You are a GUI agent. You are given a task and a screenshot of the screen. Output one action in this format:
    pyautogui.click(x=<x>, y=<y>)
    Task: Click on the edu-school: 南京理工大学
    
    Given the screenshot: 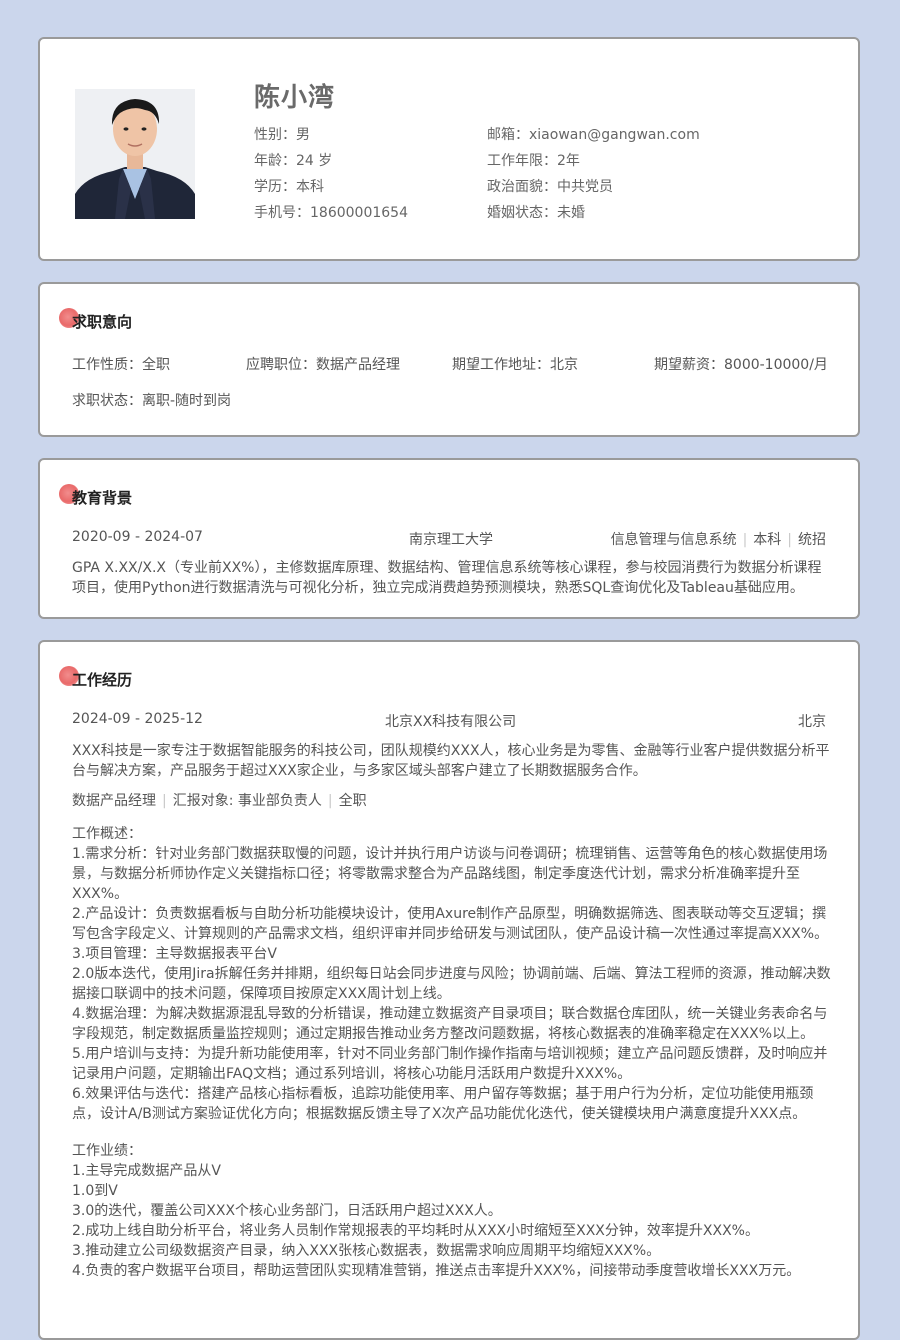 What is the action you would take?
    pyautogui.click(x=451, y=540)
    